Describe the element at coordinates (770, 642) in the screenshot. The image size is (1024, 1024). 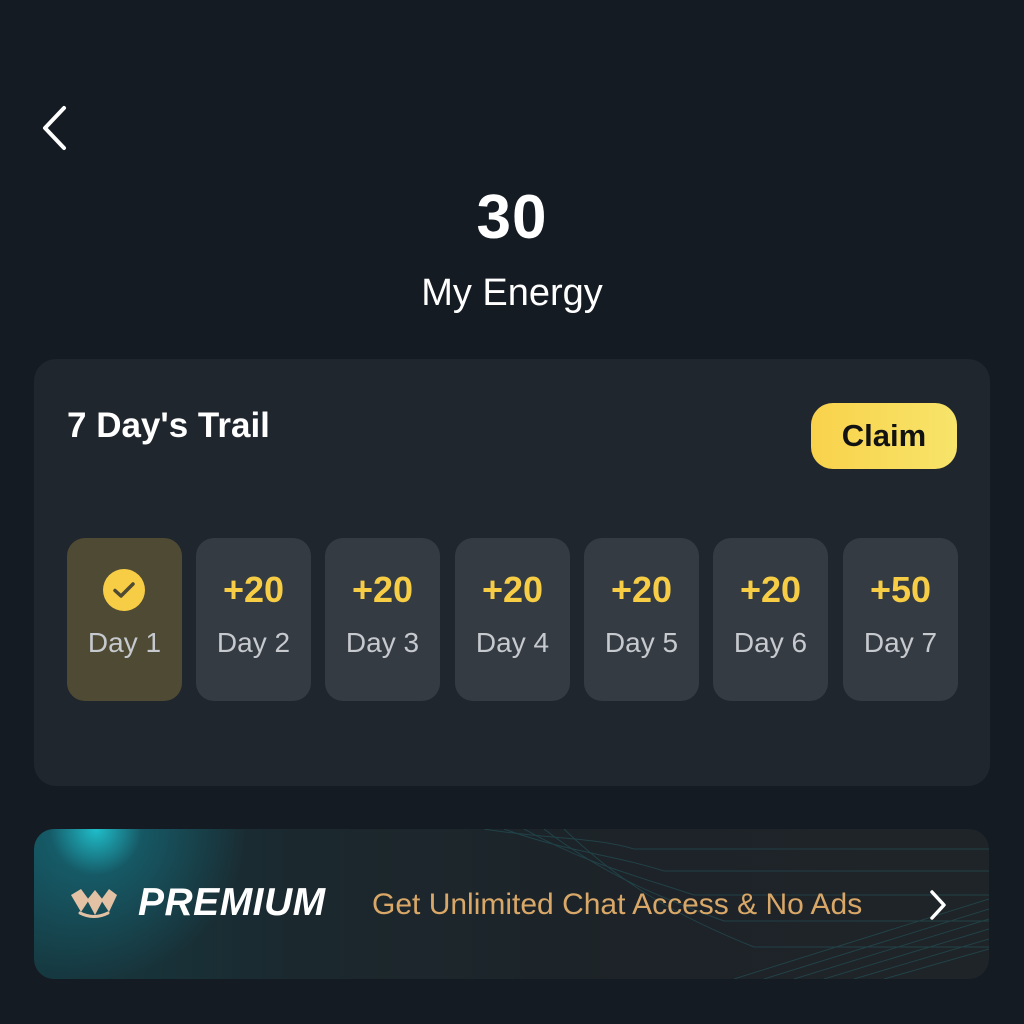
I see `day-label: Day 6` at that location.